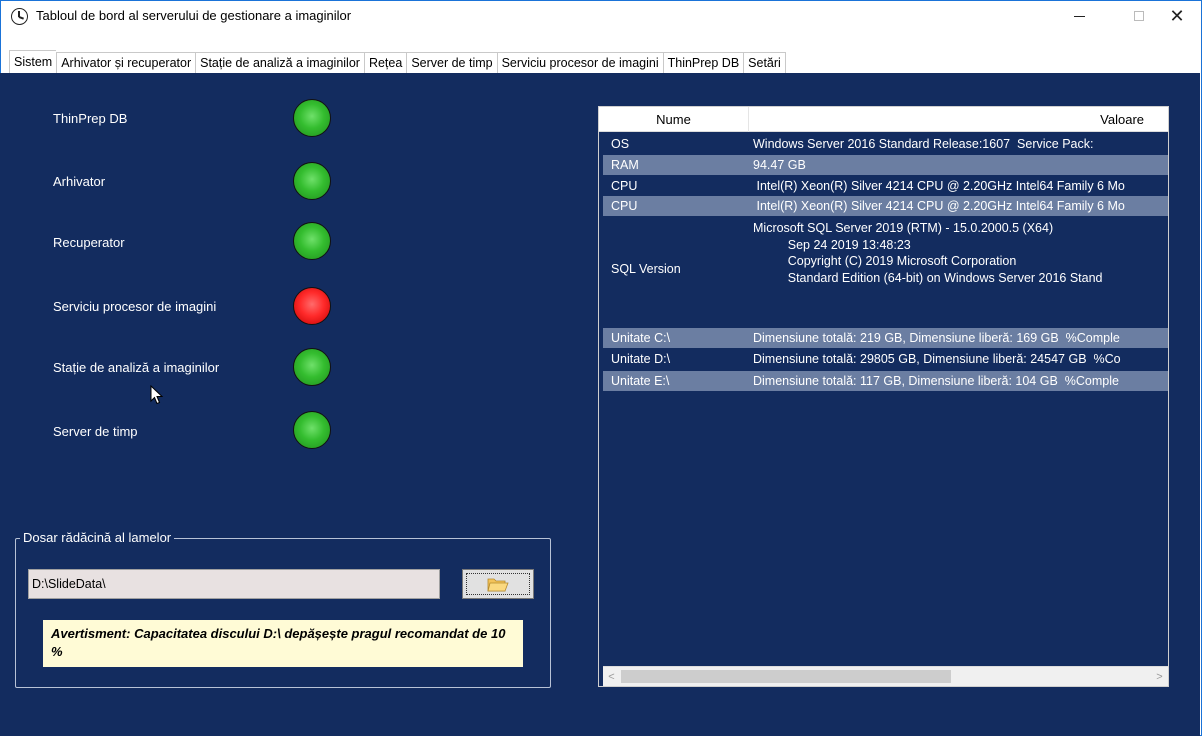 This screenshot has width=1202, height=736. What do you see at coordinates (90, 118) in the screenshot?
I see `status-label-thinprep: ThinPrep DB` at bounding box center [90, 118].